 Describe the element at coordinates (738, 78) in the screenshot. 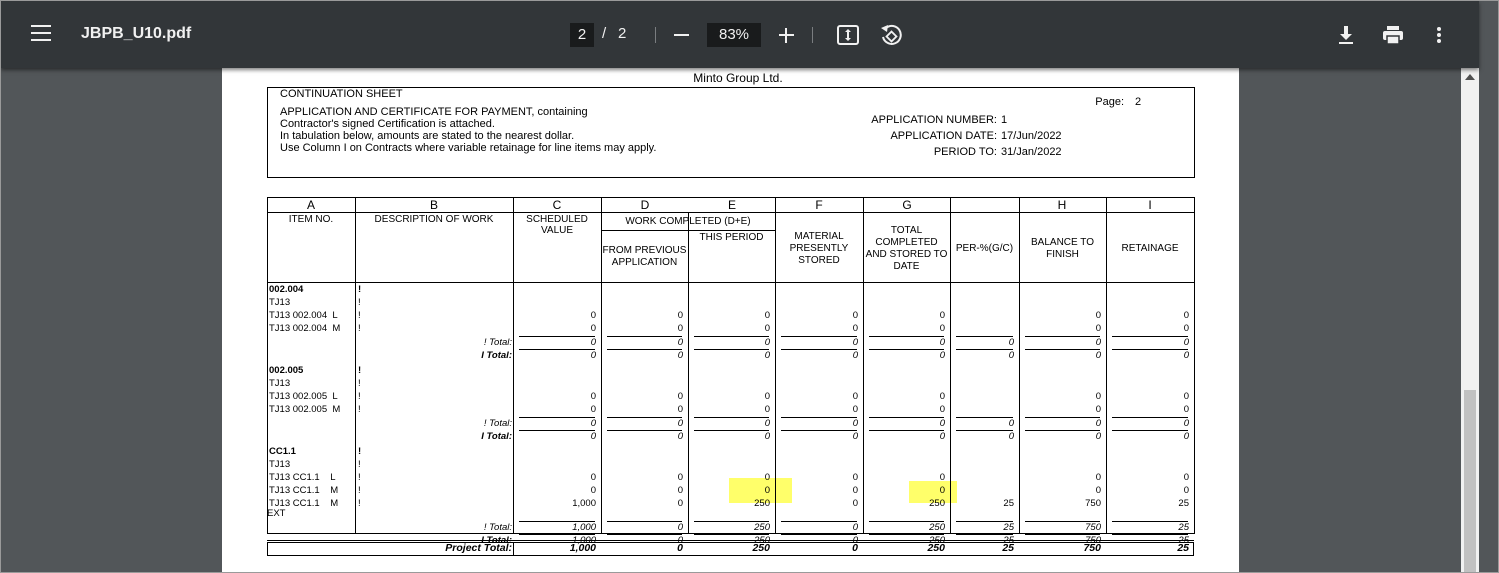

I see `company-name: Minto Group Ltd.` at that location.